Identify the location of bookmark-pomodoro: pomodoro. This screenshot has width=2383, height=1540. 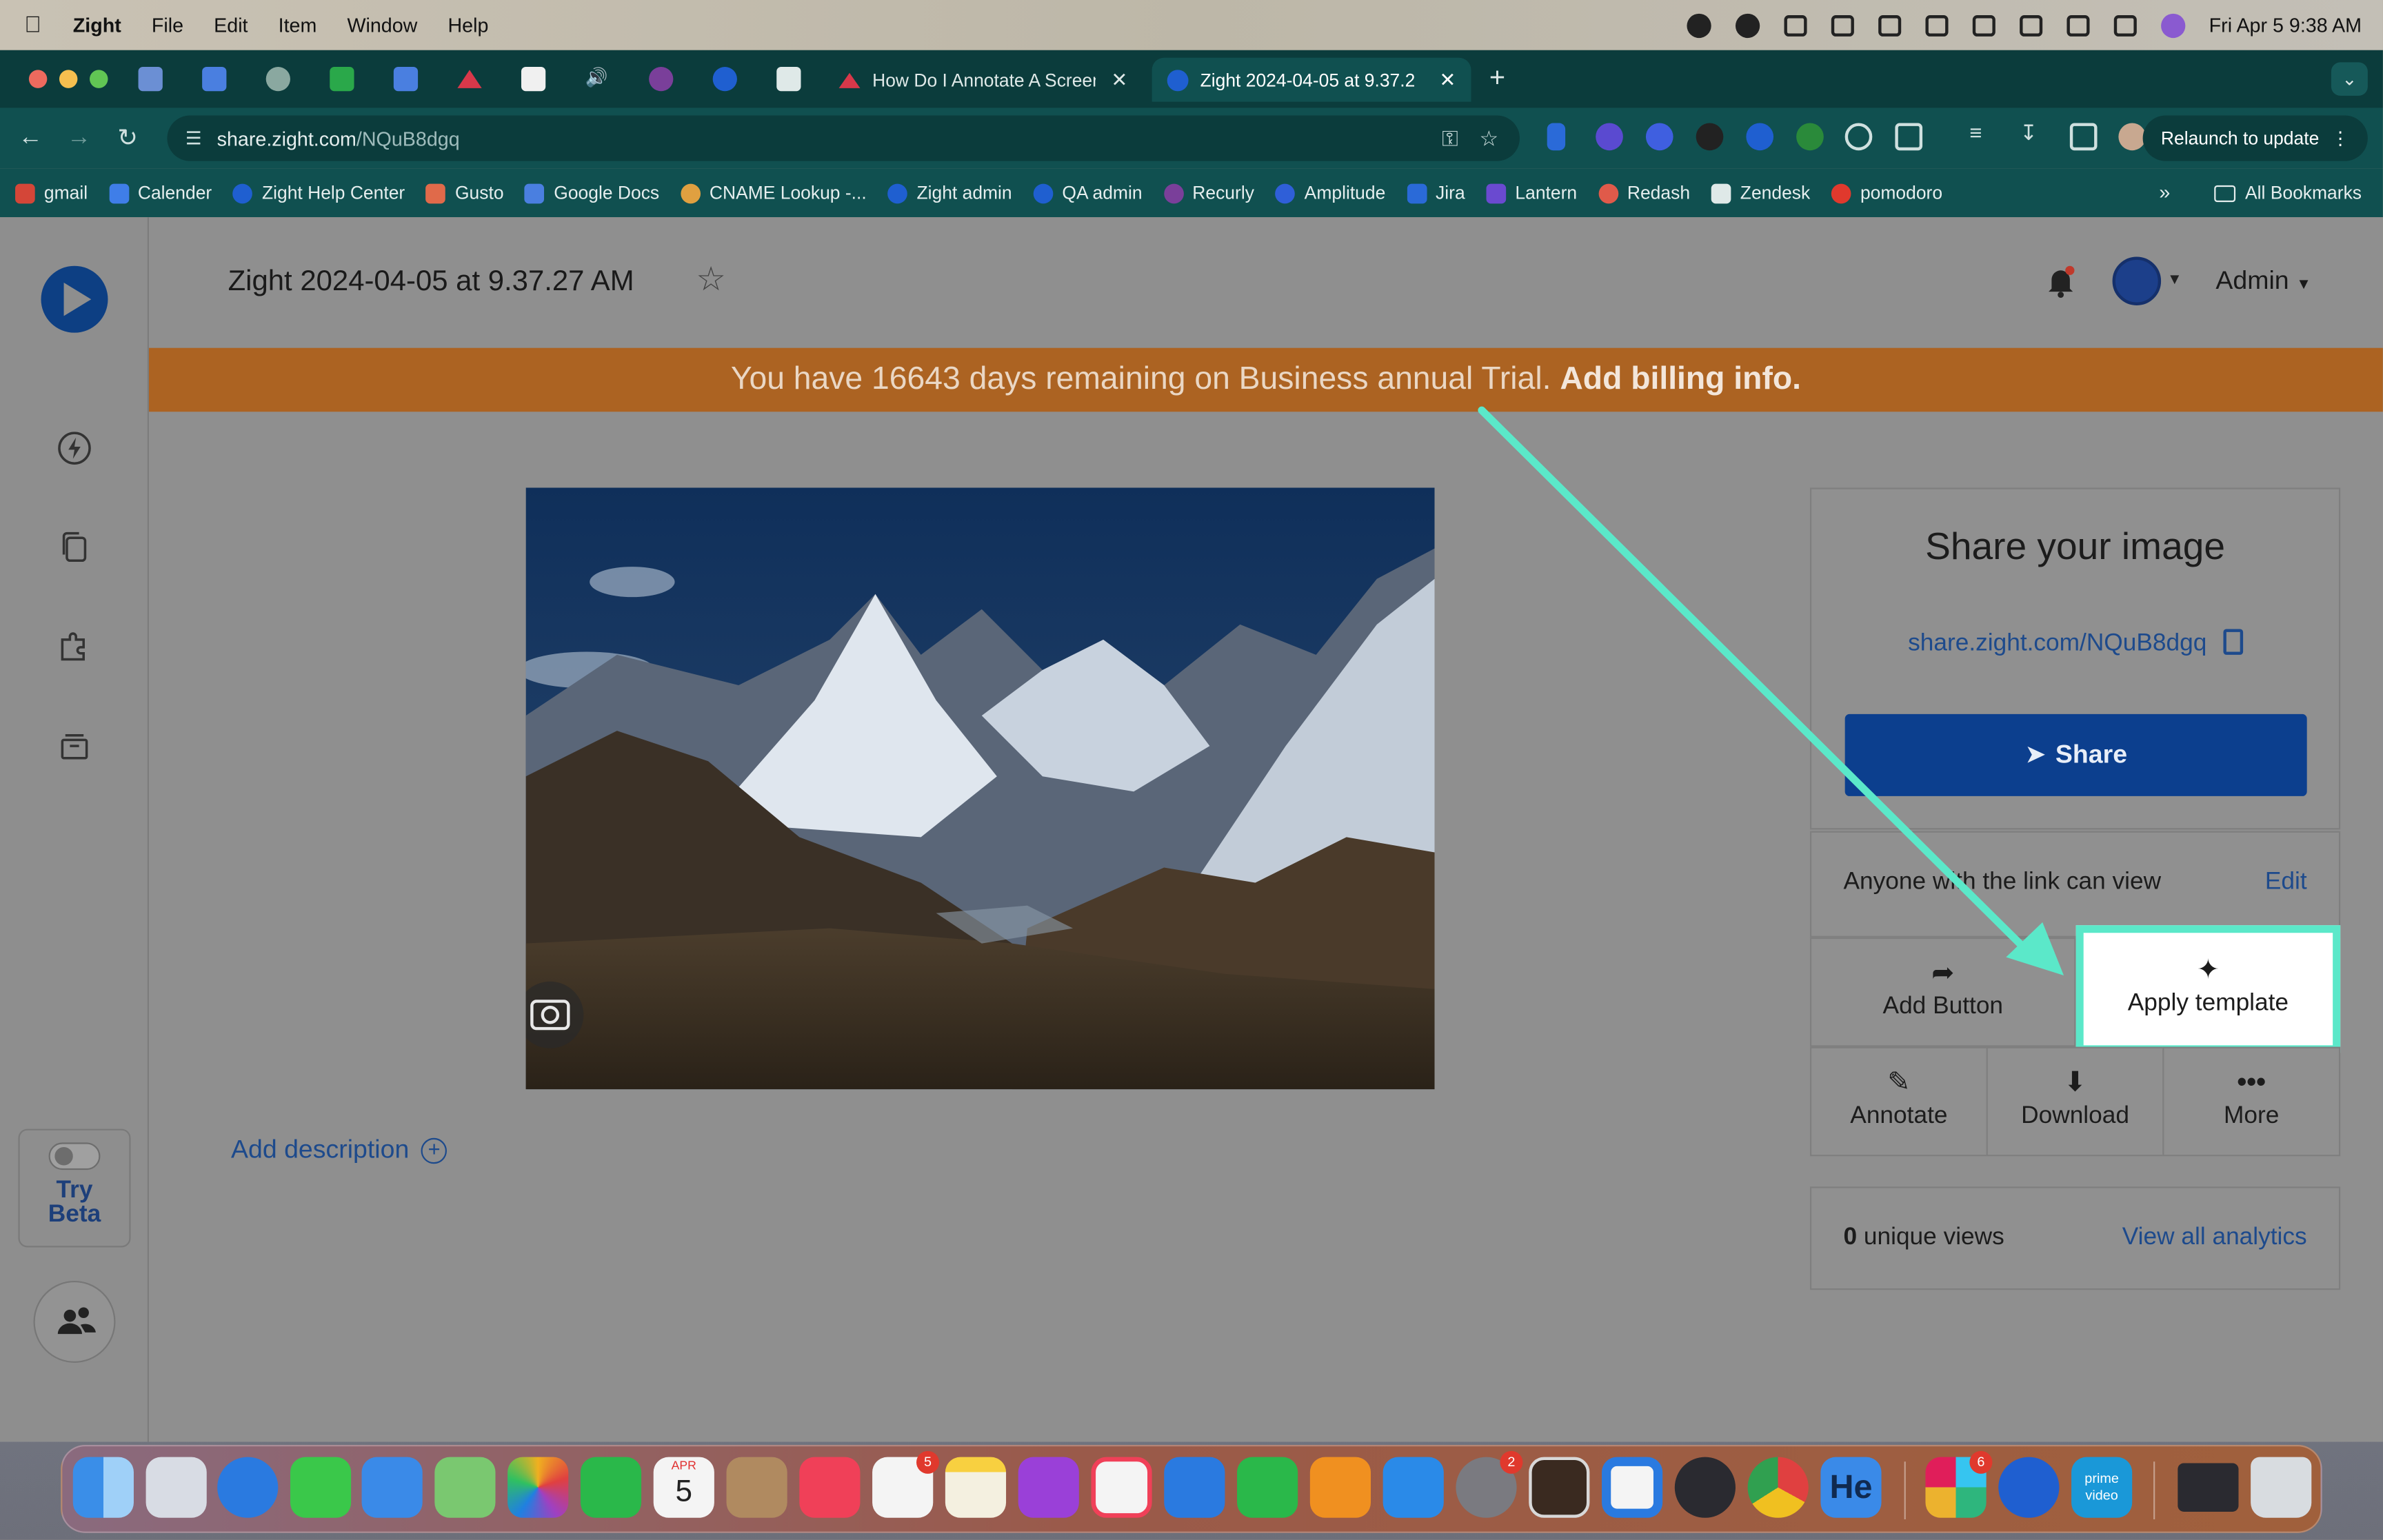
(1886, 193).